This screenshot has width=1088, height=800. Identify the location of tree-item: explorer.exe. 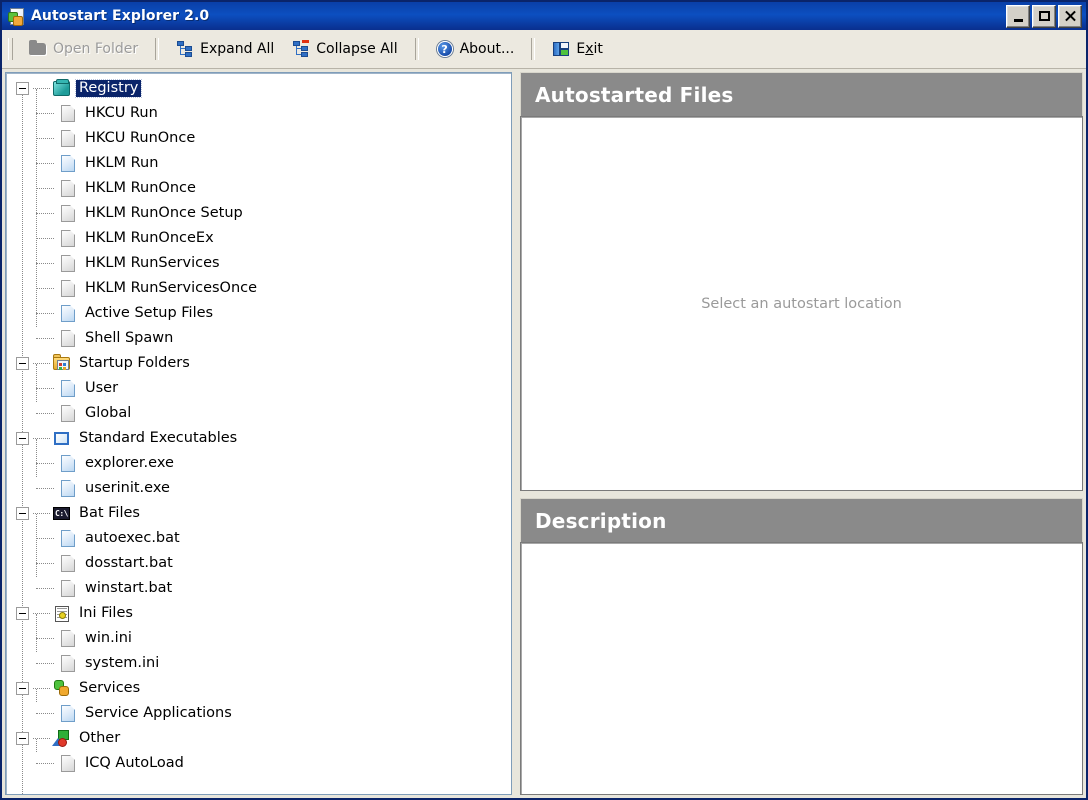
(258, 463).